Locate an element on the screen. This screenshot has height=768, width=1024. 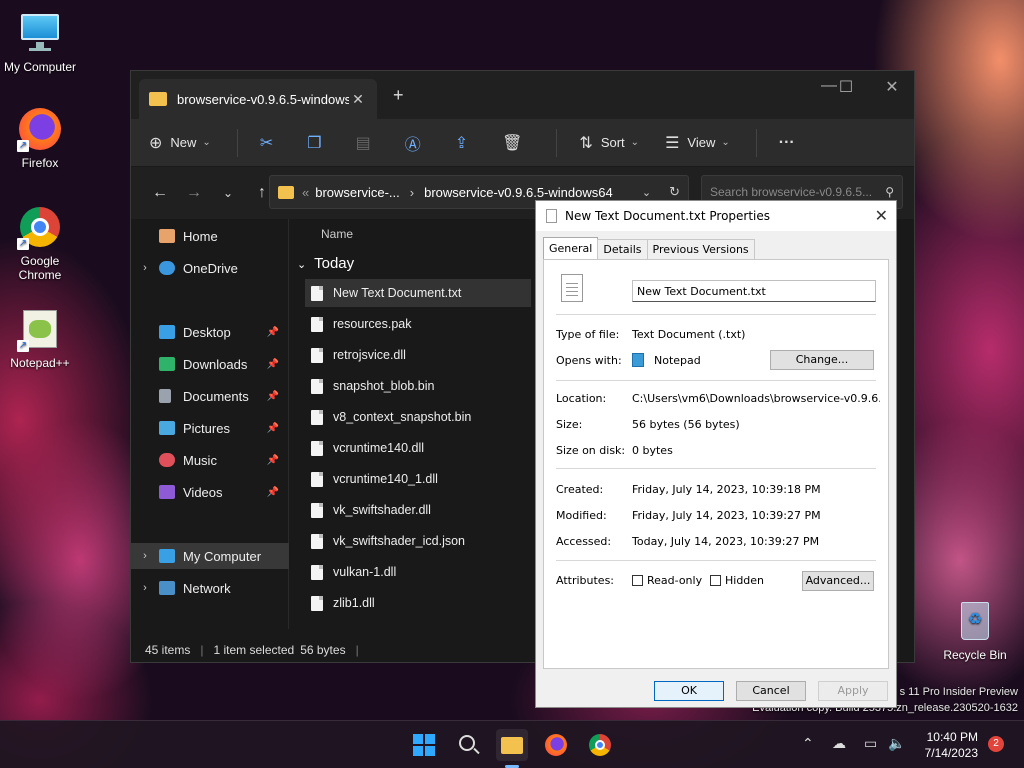
trash-icon: 🗑 is located at coordinates (512, 143).